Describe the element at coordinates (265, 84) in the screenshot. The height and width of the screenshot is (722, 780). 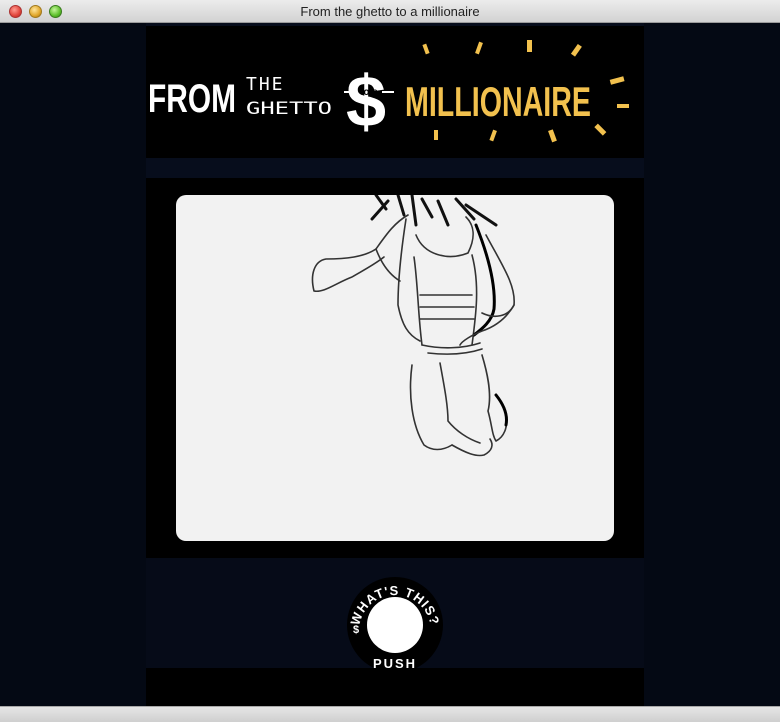
I see `logo-word-the: THE` at that location.